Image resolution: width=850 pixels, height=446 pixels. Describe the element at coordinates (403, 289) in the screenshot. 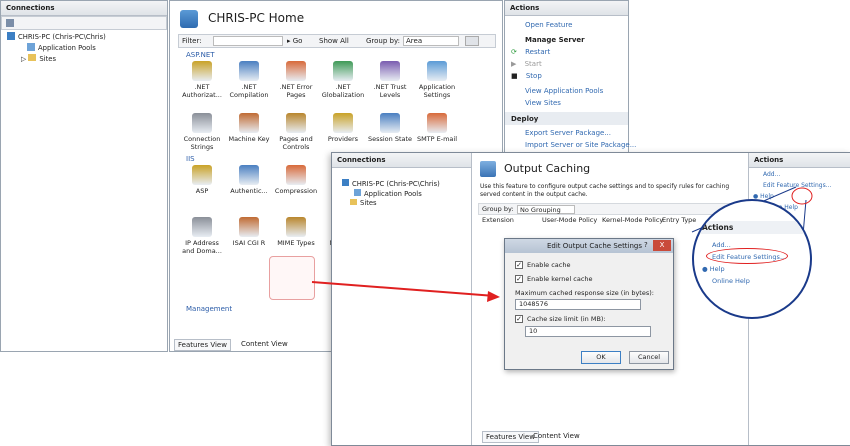

I see `red-arrow` at that location.